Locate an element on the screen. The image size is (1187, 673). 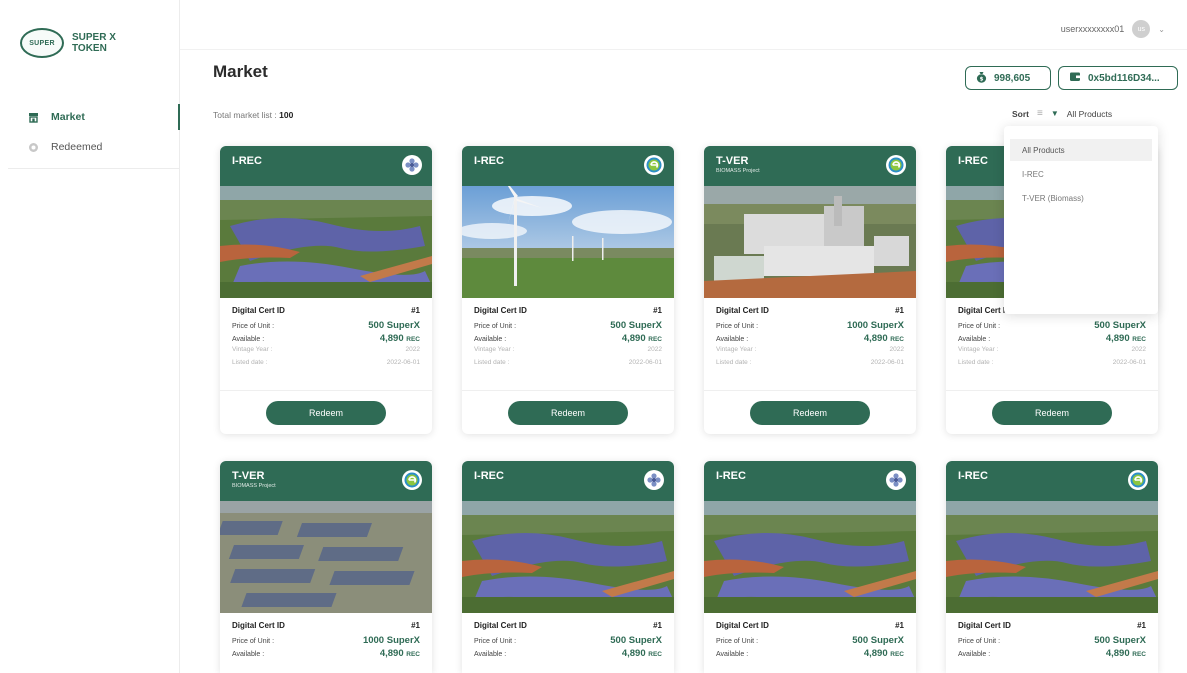
sort-control: Sort ≡ ▼ All Products is located at coordinates (1062, 113).